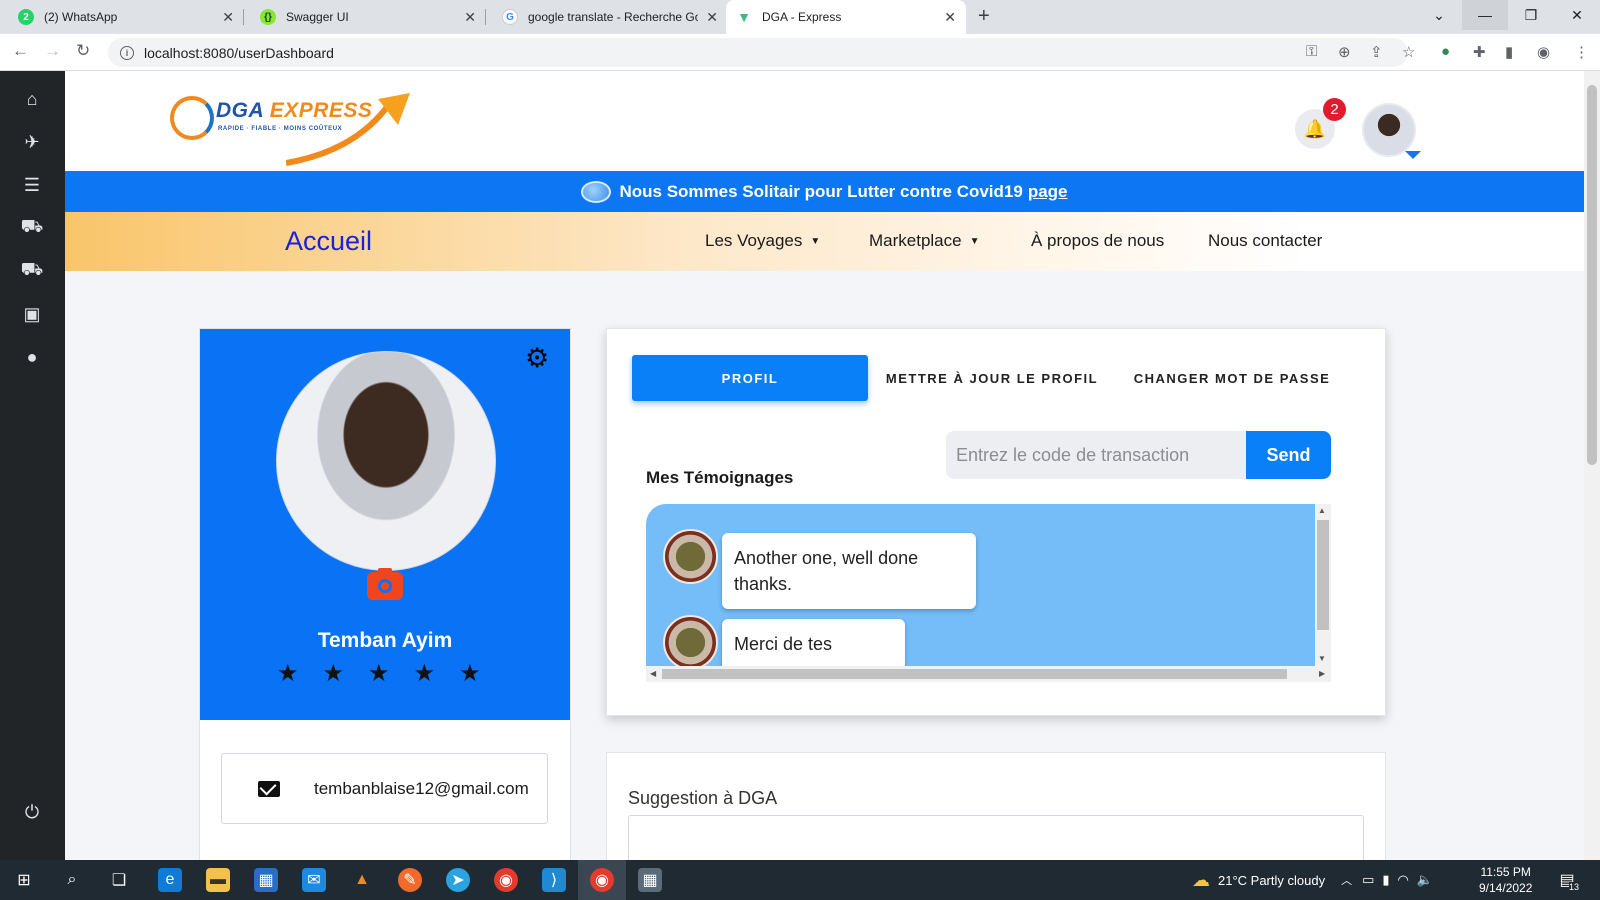 The width and height of the screenshot is (1600, 900). Describe the element at coordinates (1311, 51) in the screenshot. I see `key-icon: ⚿` at that location.